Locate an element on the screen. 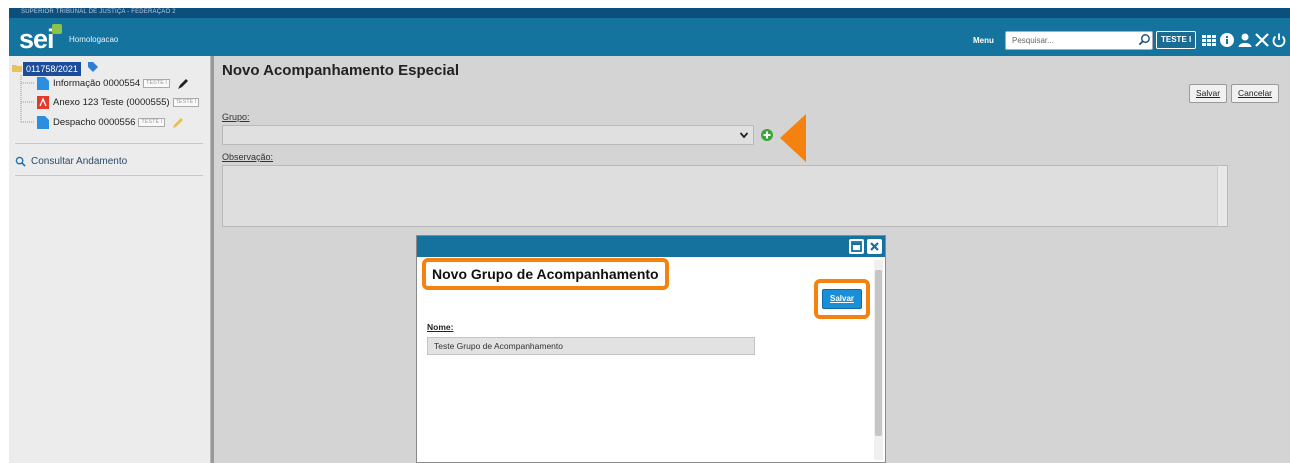 Image resolution: width=1290 pixels, height=463 pixels. save-button: Salvar is located at coordinates (1208, 93).